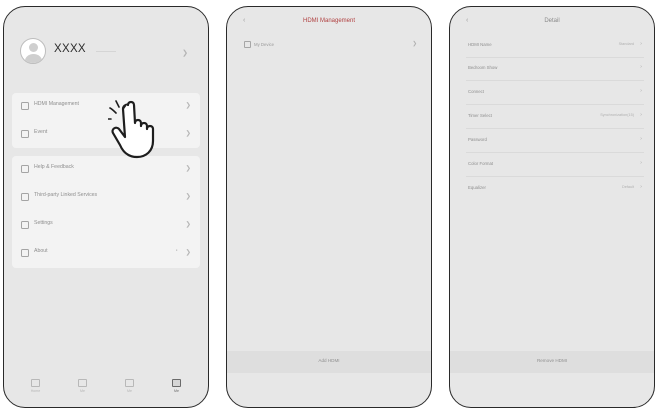 The image size is (655, 414). What do you see at coordinates (54, 167) in the screenshot?
I see `menu-item-label: Help & Feedback` at bounding box center [54, 167].